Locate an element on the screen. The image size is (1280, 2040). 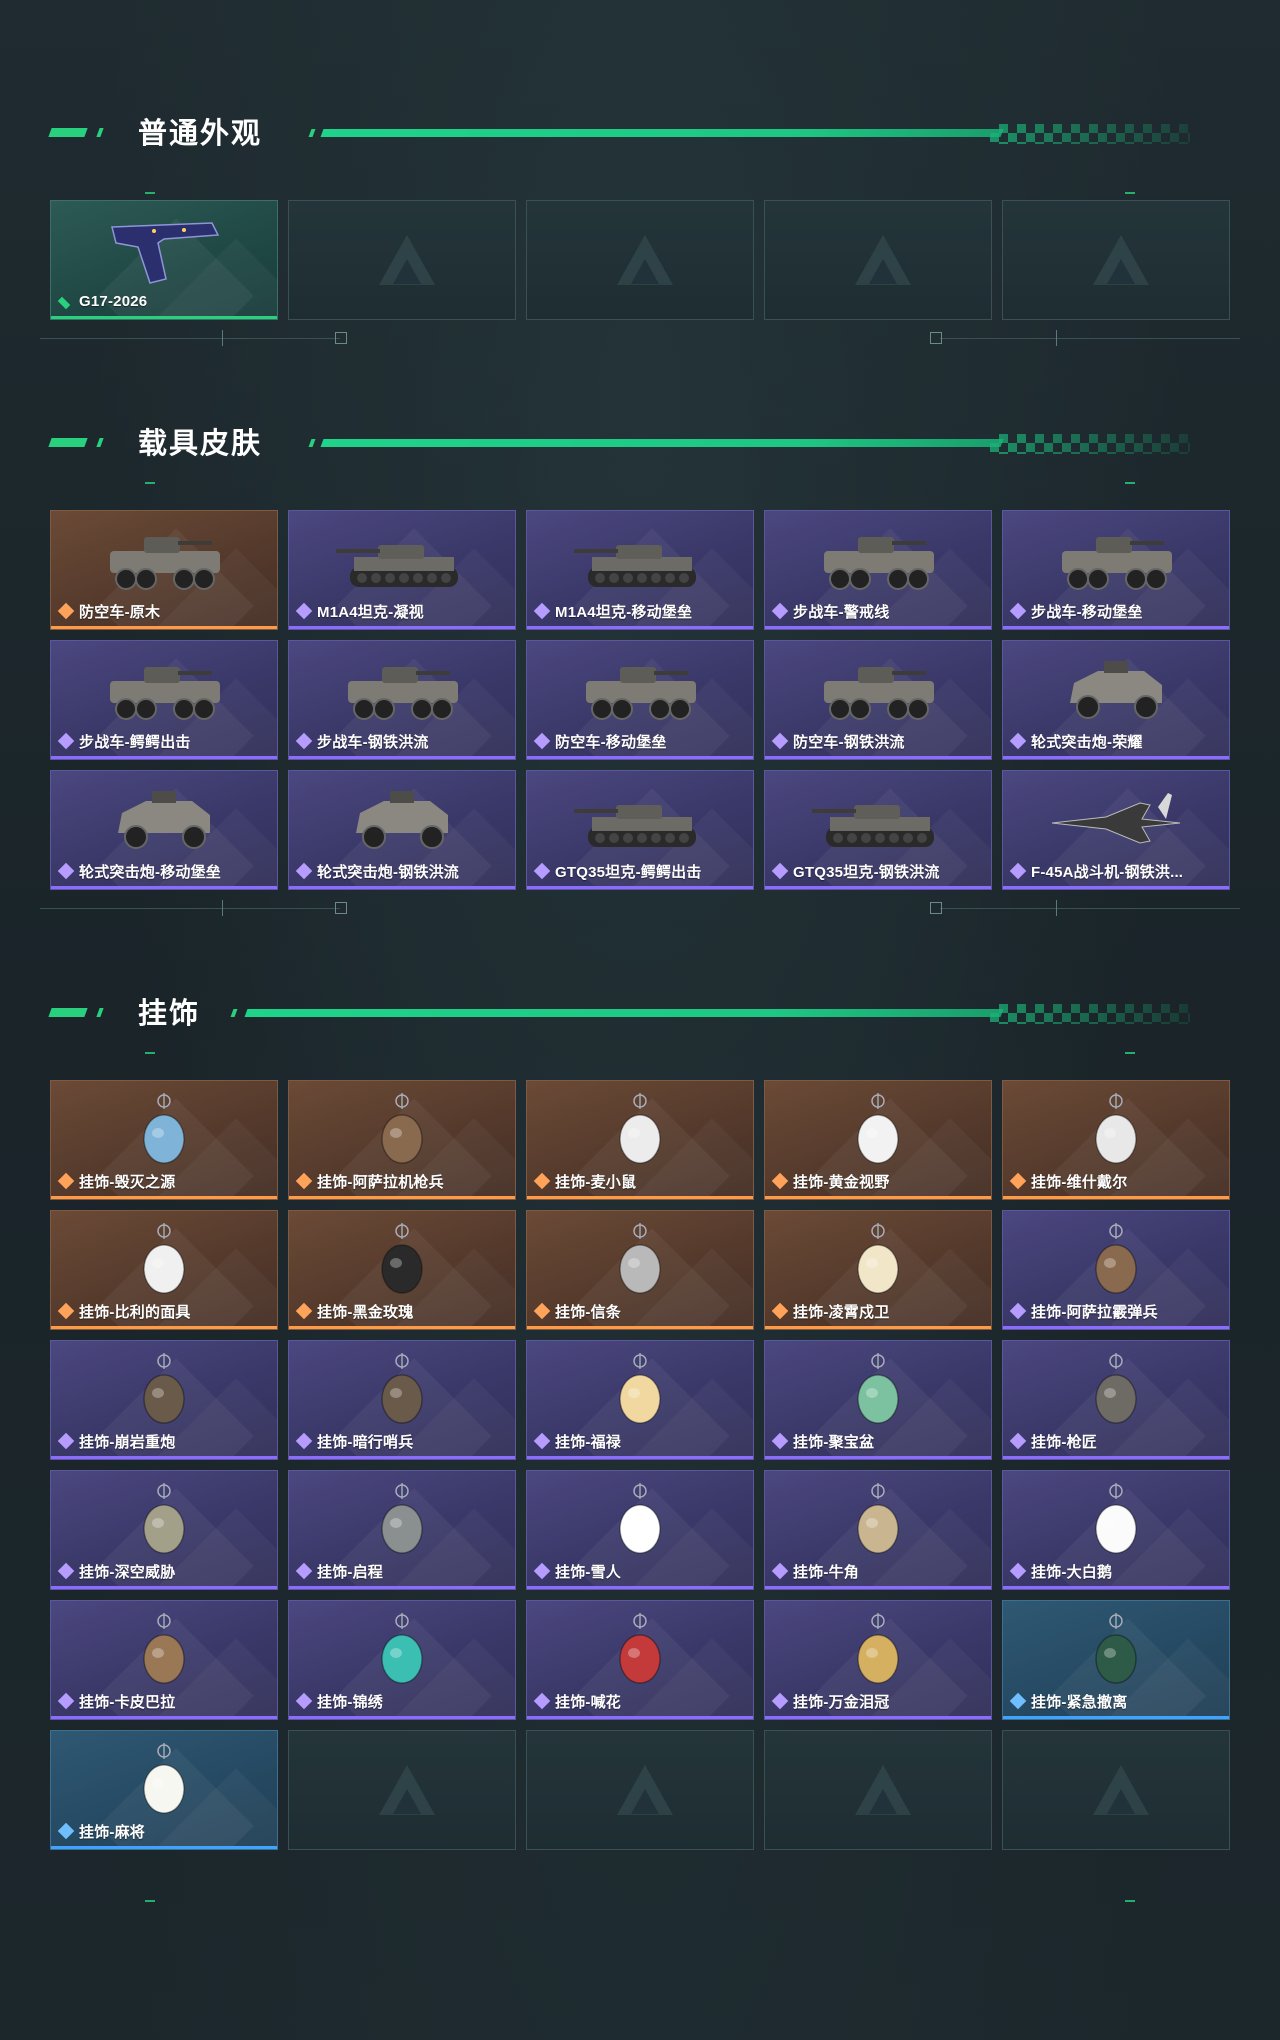
item-card: 挂饰-暗行哨兵 is located at coordinates (402, 1400).